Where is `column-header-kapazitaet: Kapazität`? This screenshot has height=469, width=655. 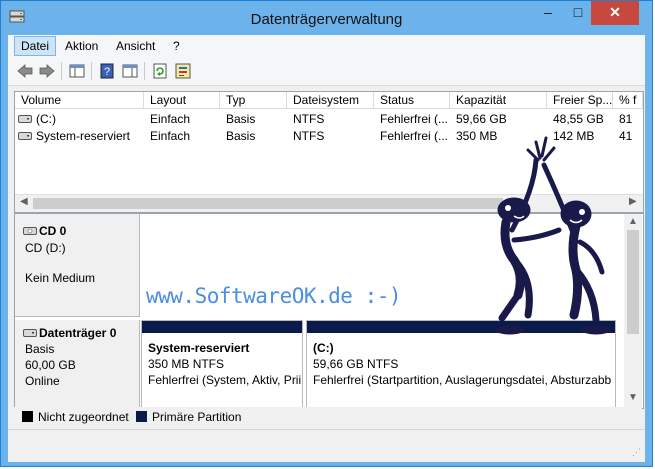
column-header-kapazitaet: Kapazität is located at coordinates (498, 100).